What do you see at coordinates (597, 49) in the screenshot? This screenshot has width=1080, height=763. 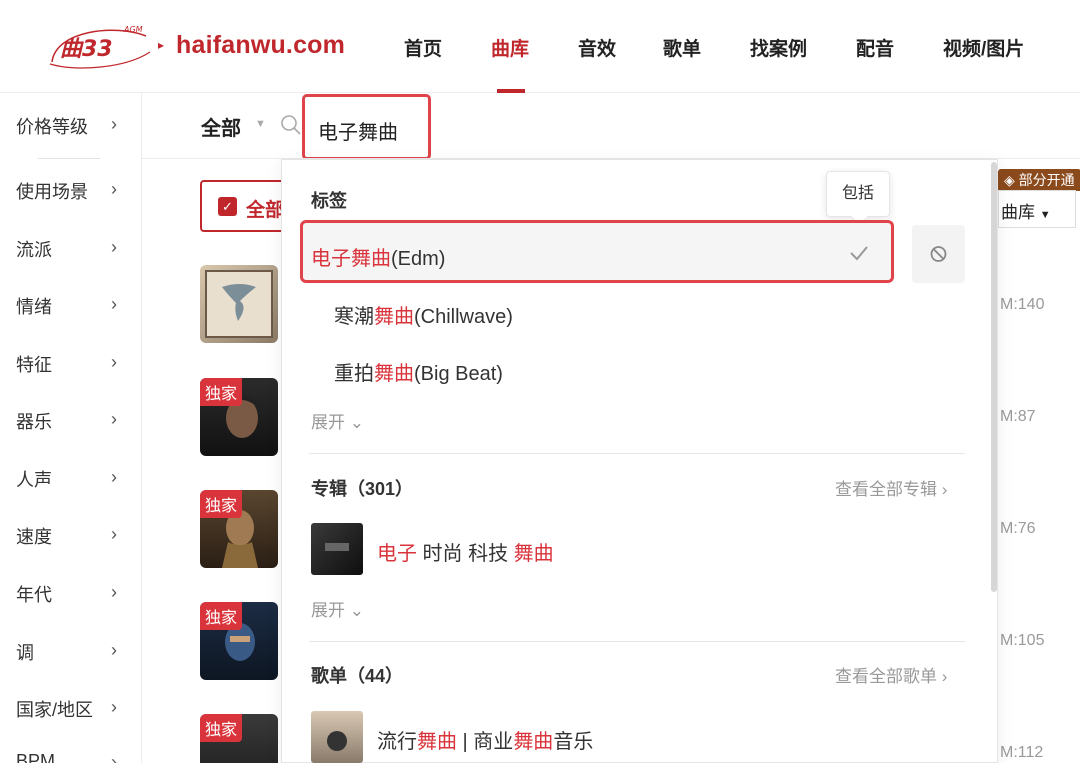 I see `nav-sound-effects: 音效` at bounding box center [597, 49].